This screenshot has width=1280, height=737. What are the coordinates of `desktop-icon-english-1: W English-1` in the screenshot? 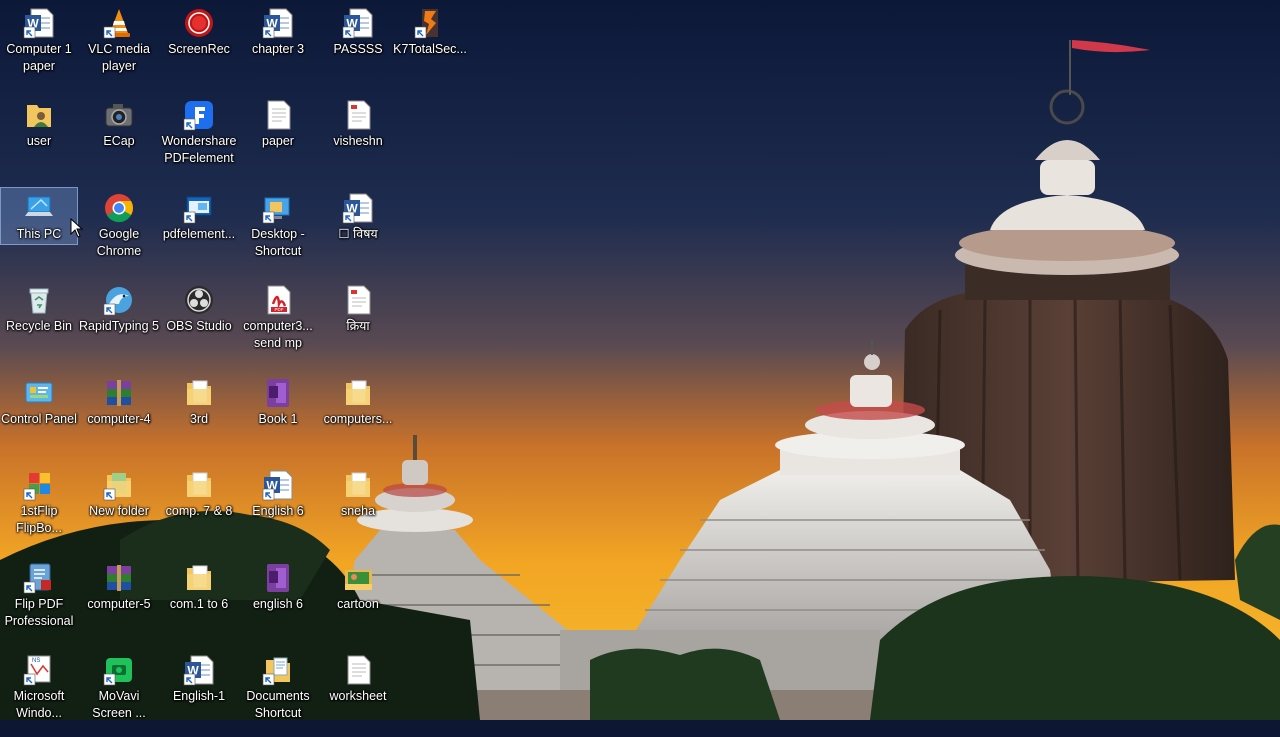 It's located at (199, 693).